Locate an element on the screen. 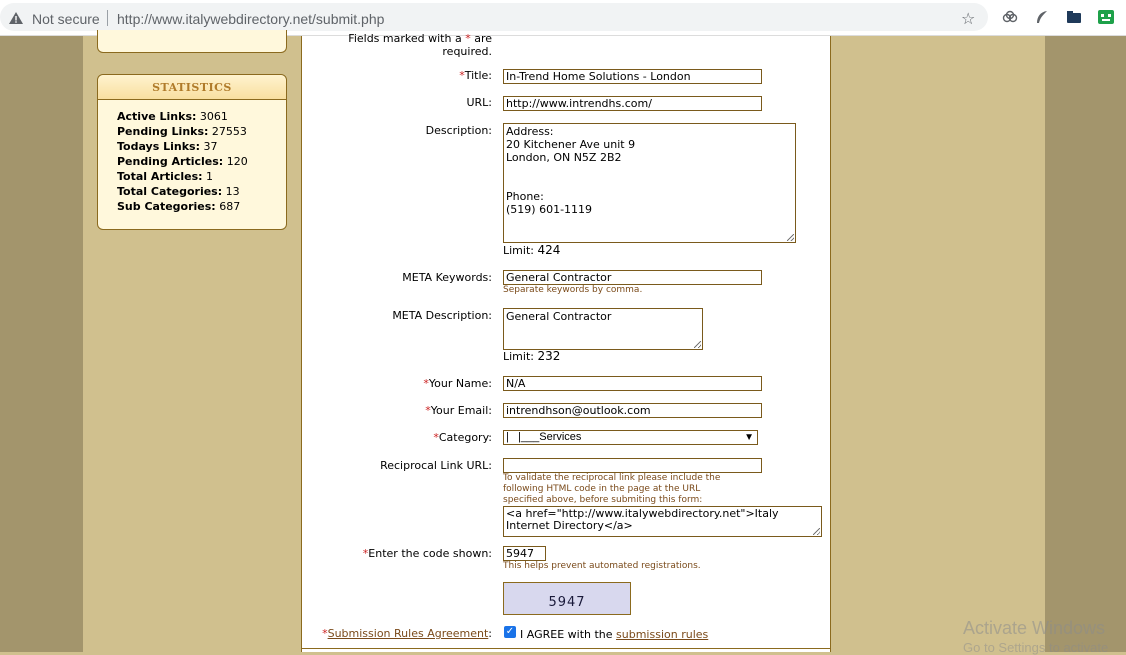  meta-keywords-input: General Contractor is located at coordinates (632, 277).